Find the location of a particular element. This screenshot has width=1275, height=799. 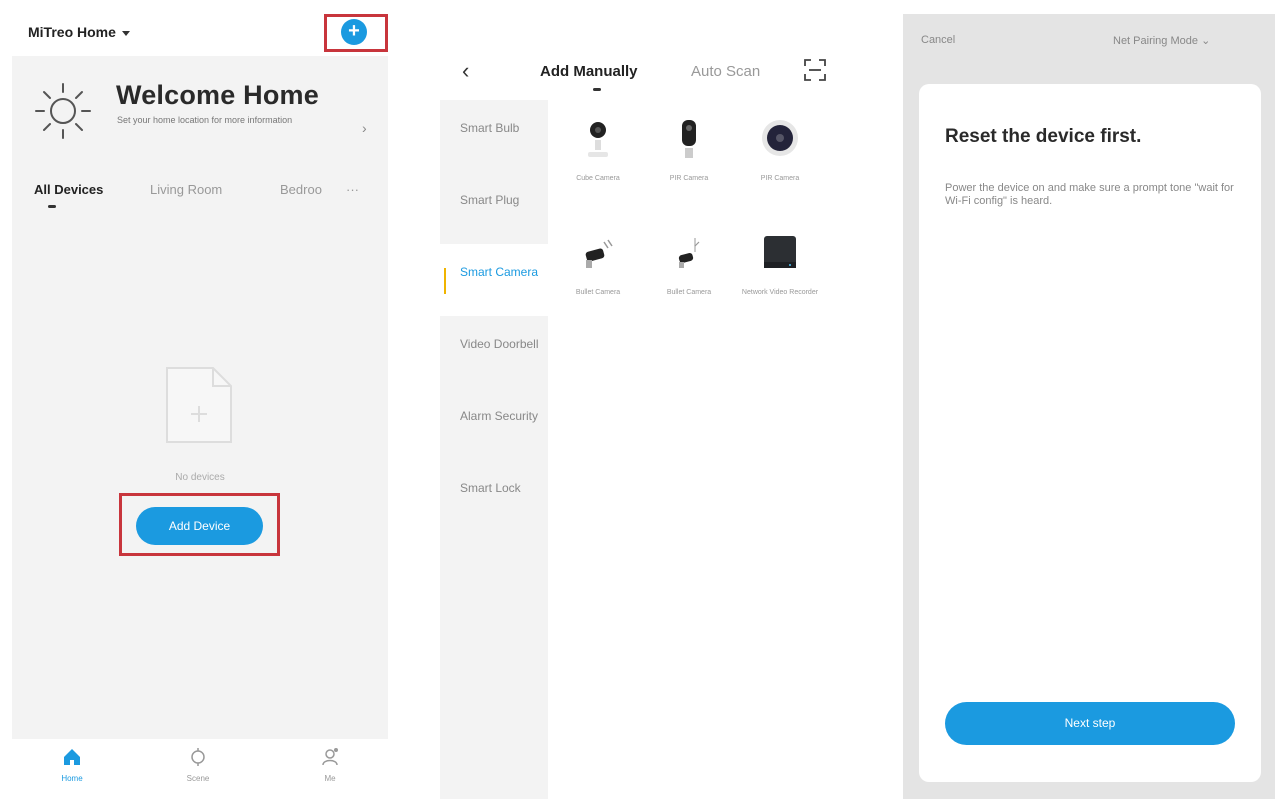

chevron-right-icon: › is located at coordinates (364, 128).